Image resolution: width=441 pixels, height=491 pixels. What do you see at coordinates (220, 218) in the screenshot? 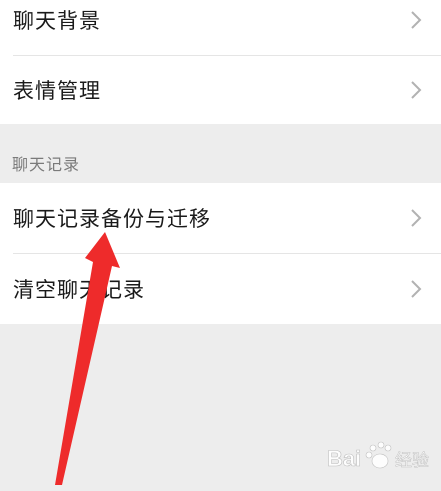
I see `settings-item-backup-and-migrate: 聊天记录备份与迁移` at bounding box center [220, 218].